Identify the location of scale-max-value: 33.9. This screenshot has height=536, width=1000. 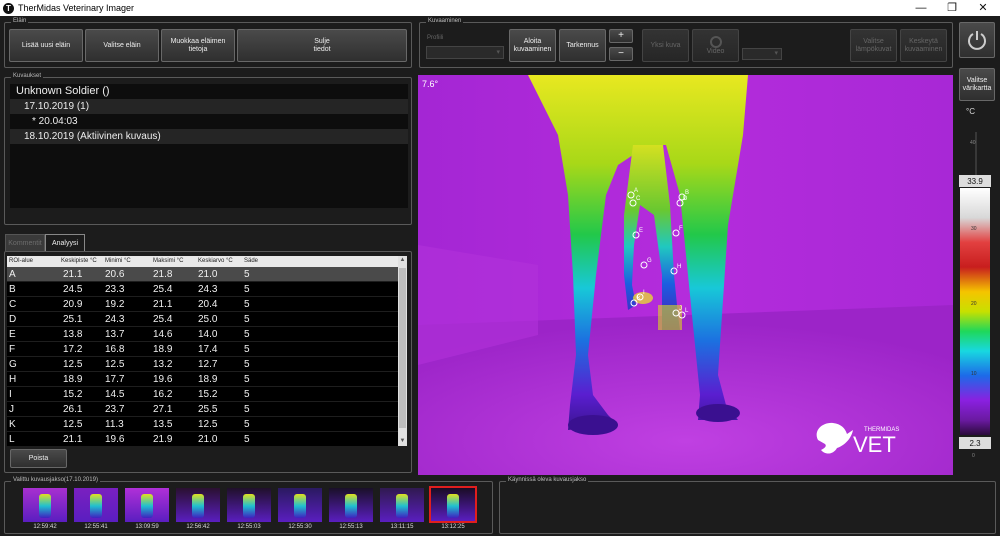
(975, 181).